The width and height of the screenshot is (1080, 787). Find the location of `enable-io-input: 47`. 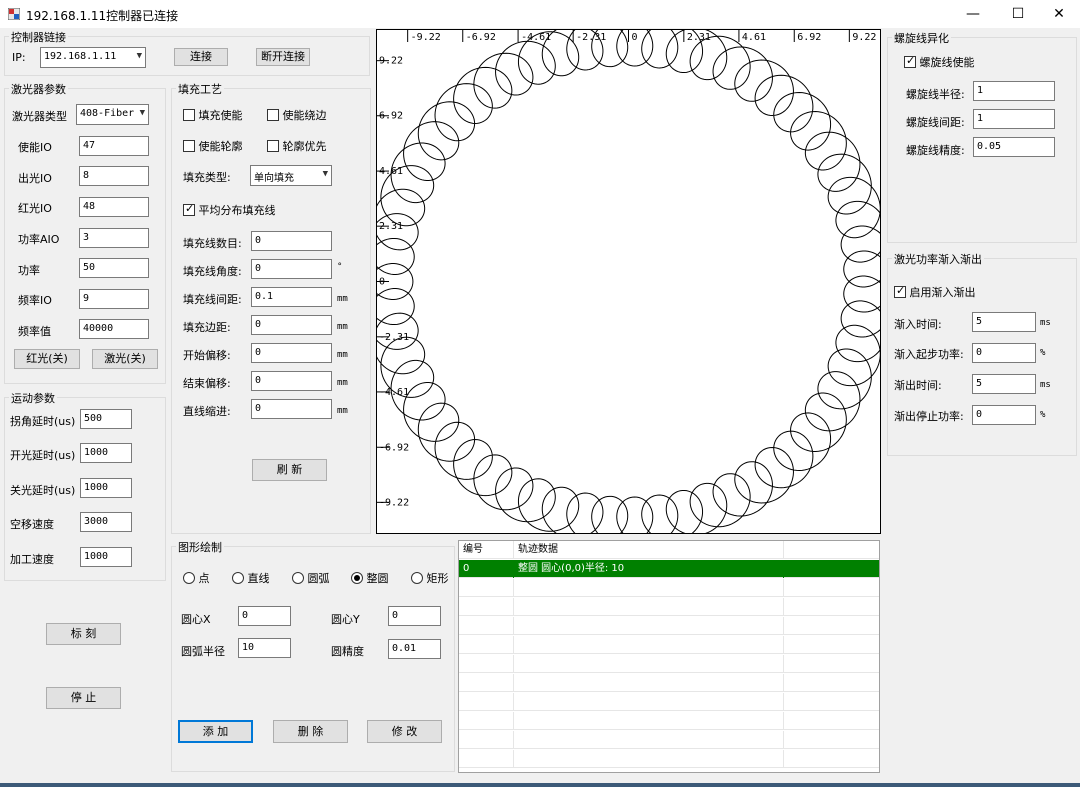

enable-io-input: 47 is located at coordinates (114, 146).